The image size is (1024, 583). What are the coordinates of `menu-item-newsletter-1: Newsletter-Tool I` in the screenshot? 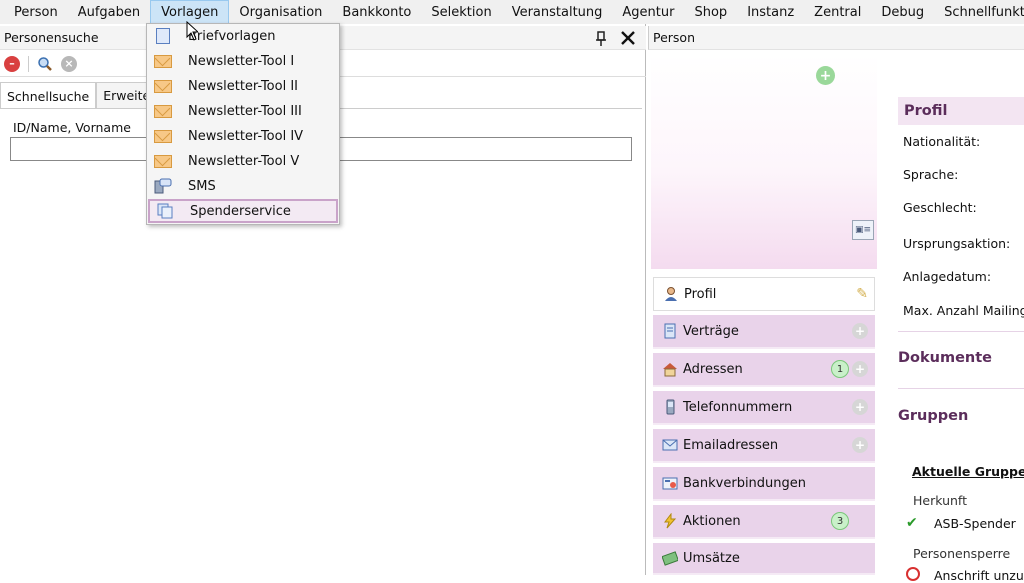 It's located at (243, 61).